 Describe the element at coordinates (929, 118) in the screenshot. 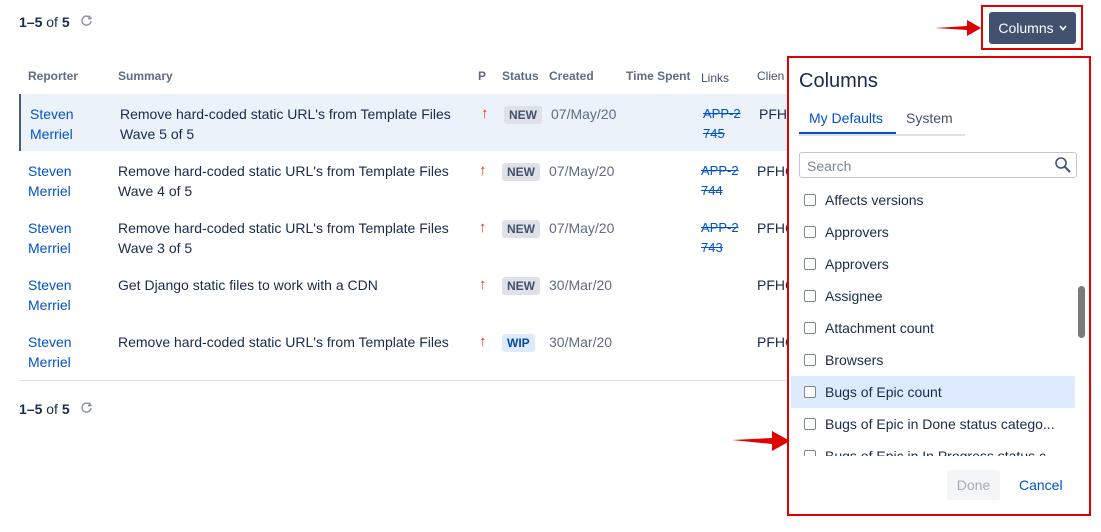

I see `tab-system: System` at that location.